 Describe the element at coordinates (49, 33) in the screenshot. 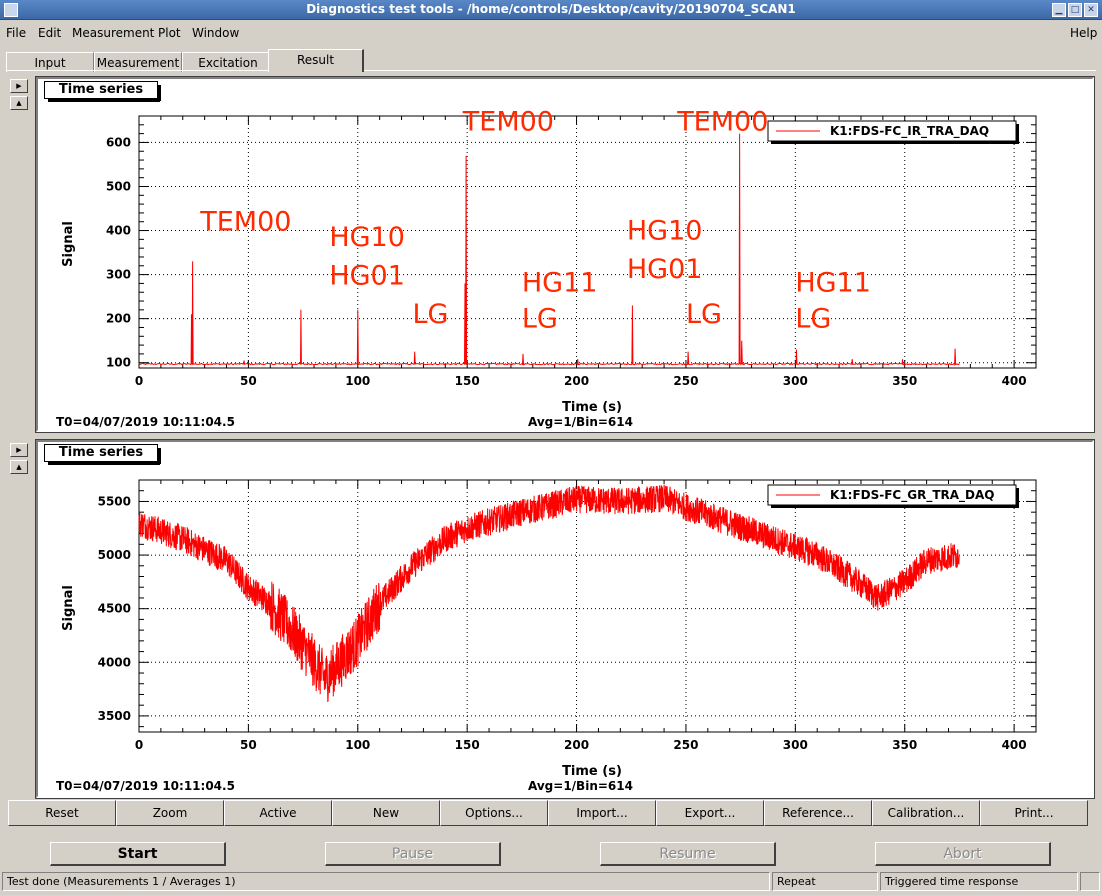

I see `menu-edit: Edit` at that location.